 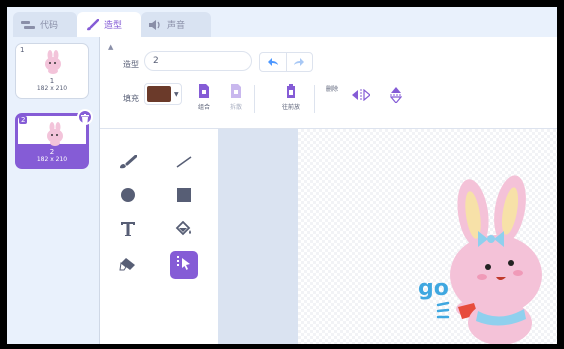 I want to click on circle-icon, so click(x=128, y=197).